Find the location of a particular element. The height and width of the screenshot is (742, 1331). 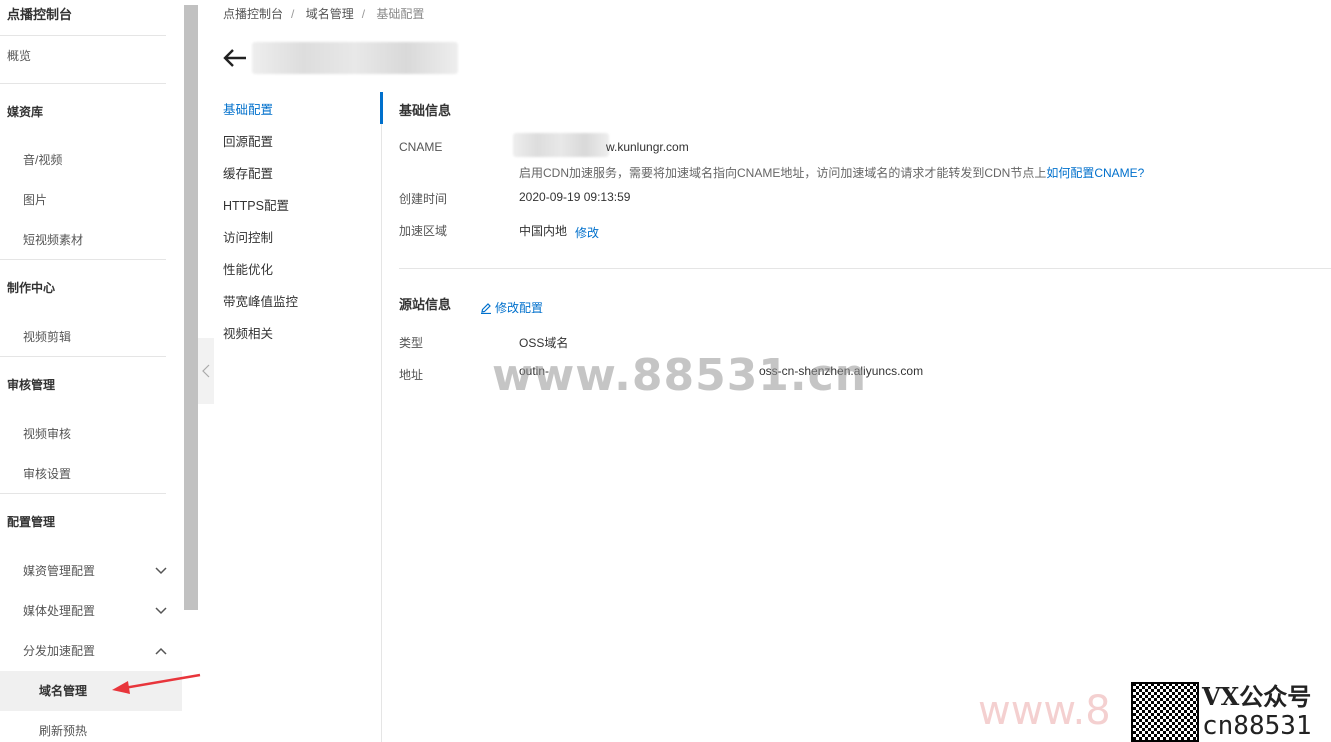

chevron-up-icon is located at coordinates (161, 651).